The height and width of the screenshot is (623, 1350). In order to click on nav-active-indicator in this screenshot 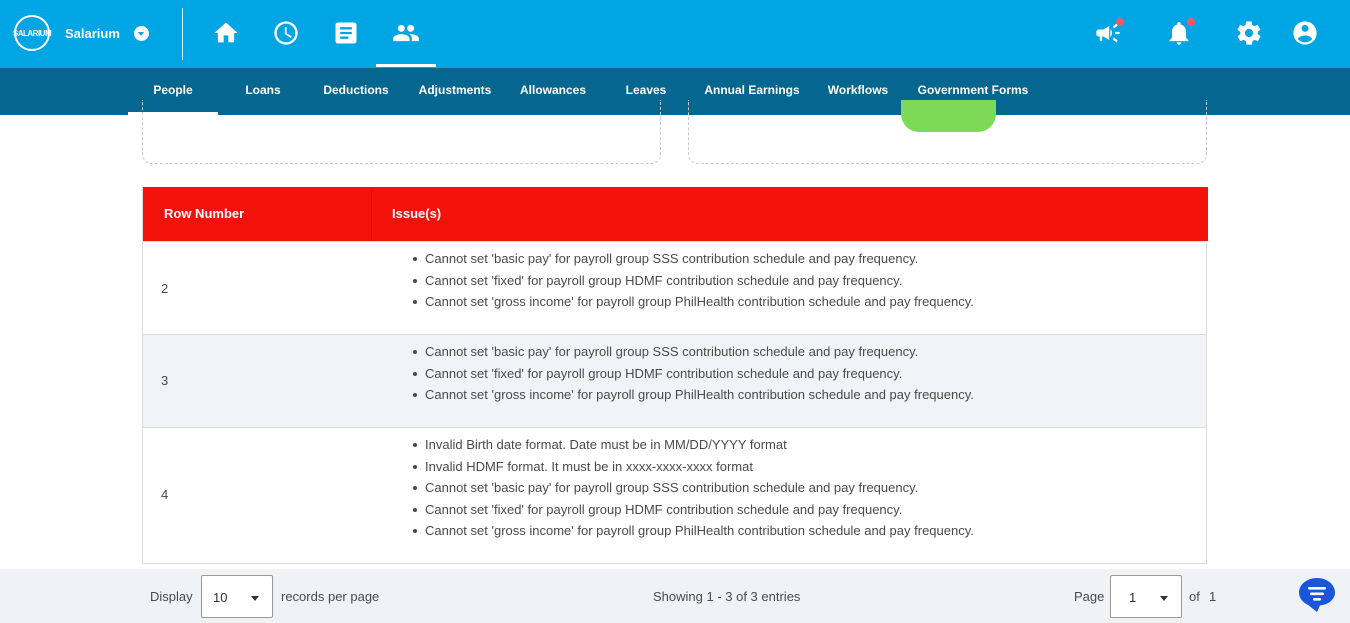, I will do `click(406, 65)`.